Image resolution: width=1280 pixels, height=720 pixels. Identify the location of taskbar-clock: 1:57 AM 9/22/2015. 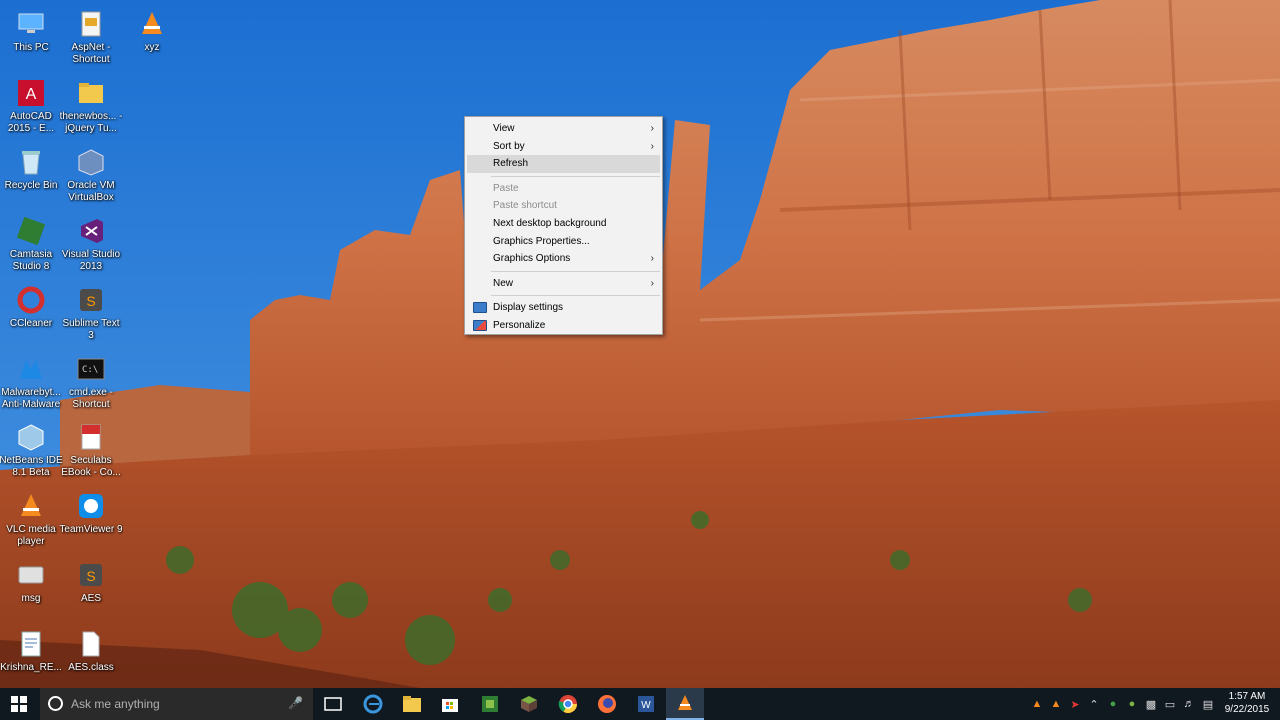
(1247, 703).